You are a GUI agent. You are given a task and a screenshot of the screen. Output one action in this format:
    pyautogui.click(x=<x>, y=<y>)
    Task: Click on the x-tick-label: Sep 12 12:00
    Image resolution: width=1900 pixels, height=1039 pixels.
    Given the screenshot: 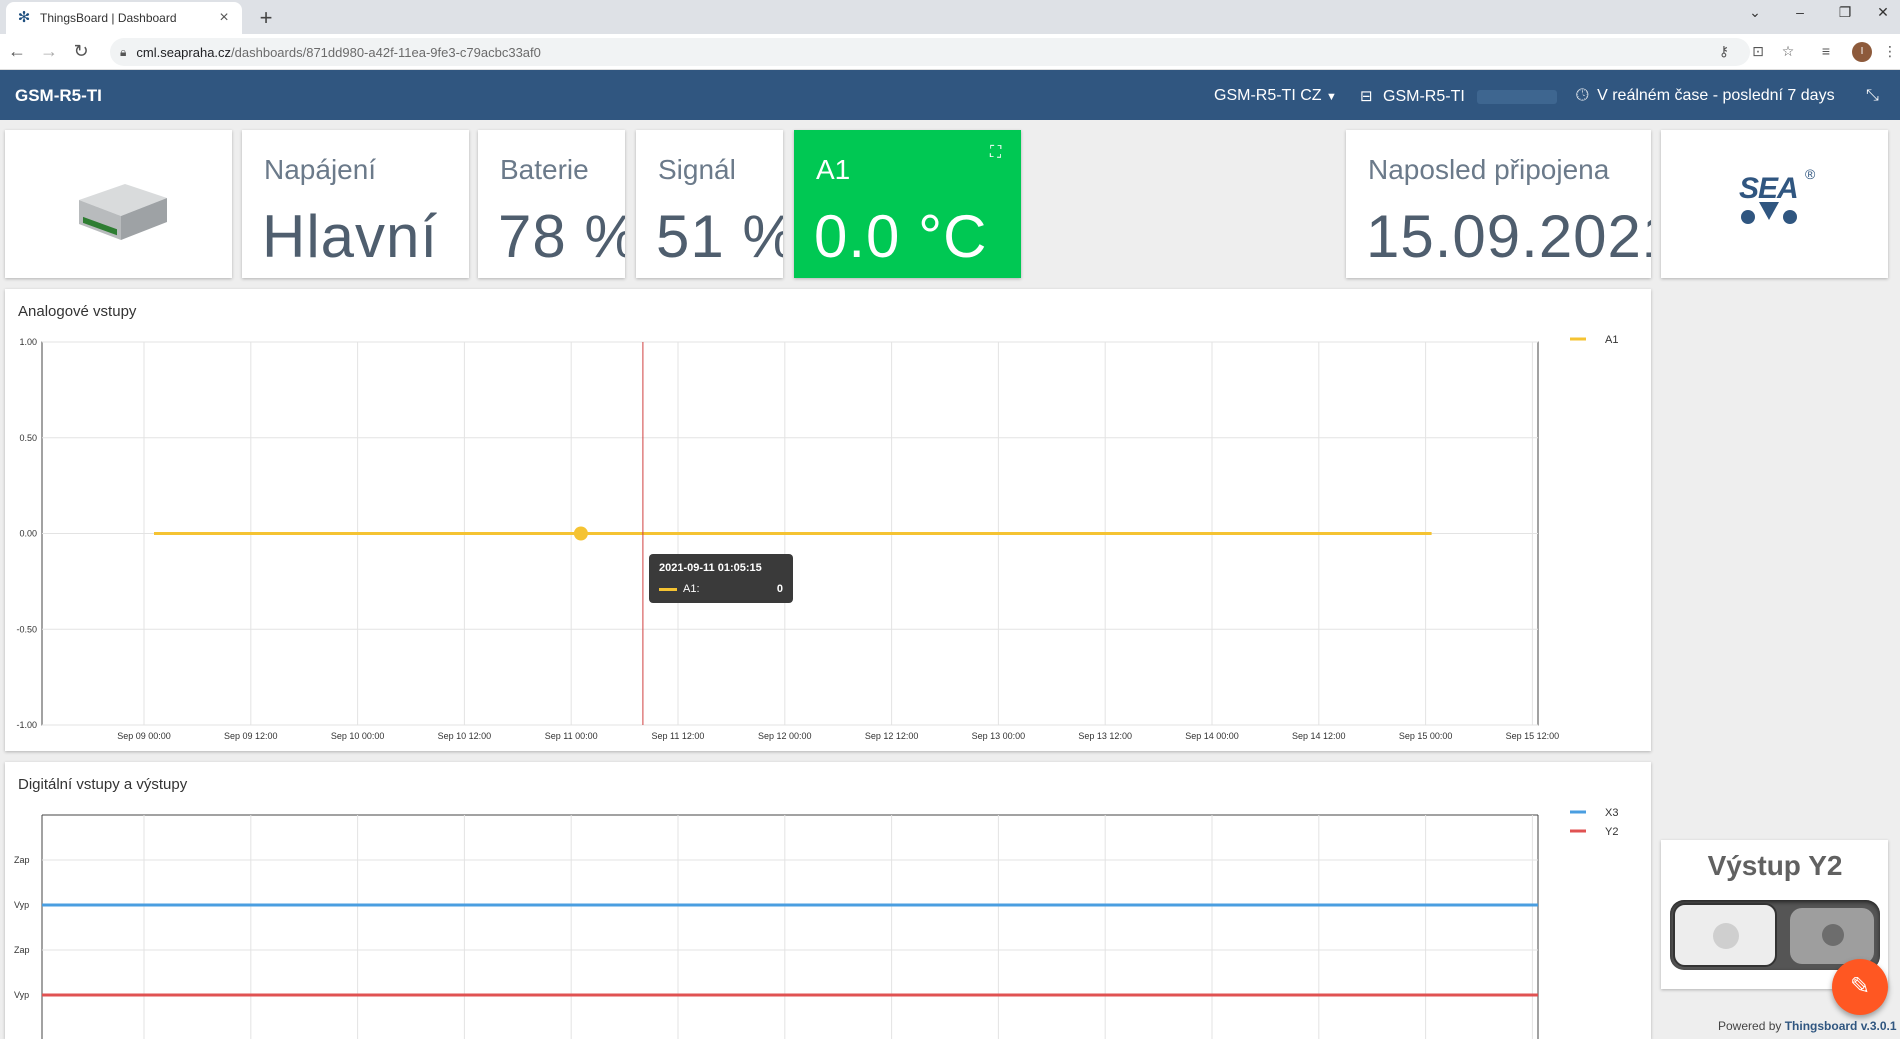 What is the action you would take?
    pyautogui.click(x=892, y=736)
    